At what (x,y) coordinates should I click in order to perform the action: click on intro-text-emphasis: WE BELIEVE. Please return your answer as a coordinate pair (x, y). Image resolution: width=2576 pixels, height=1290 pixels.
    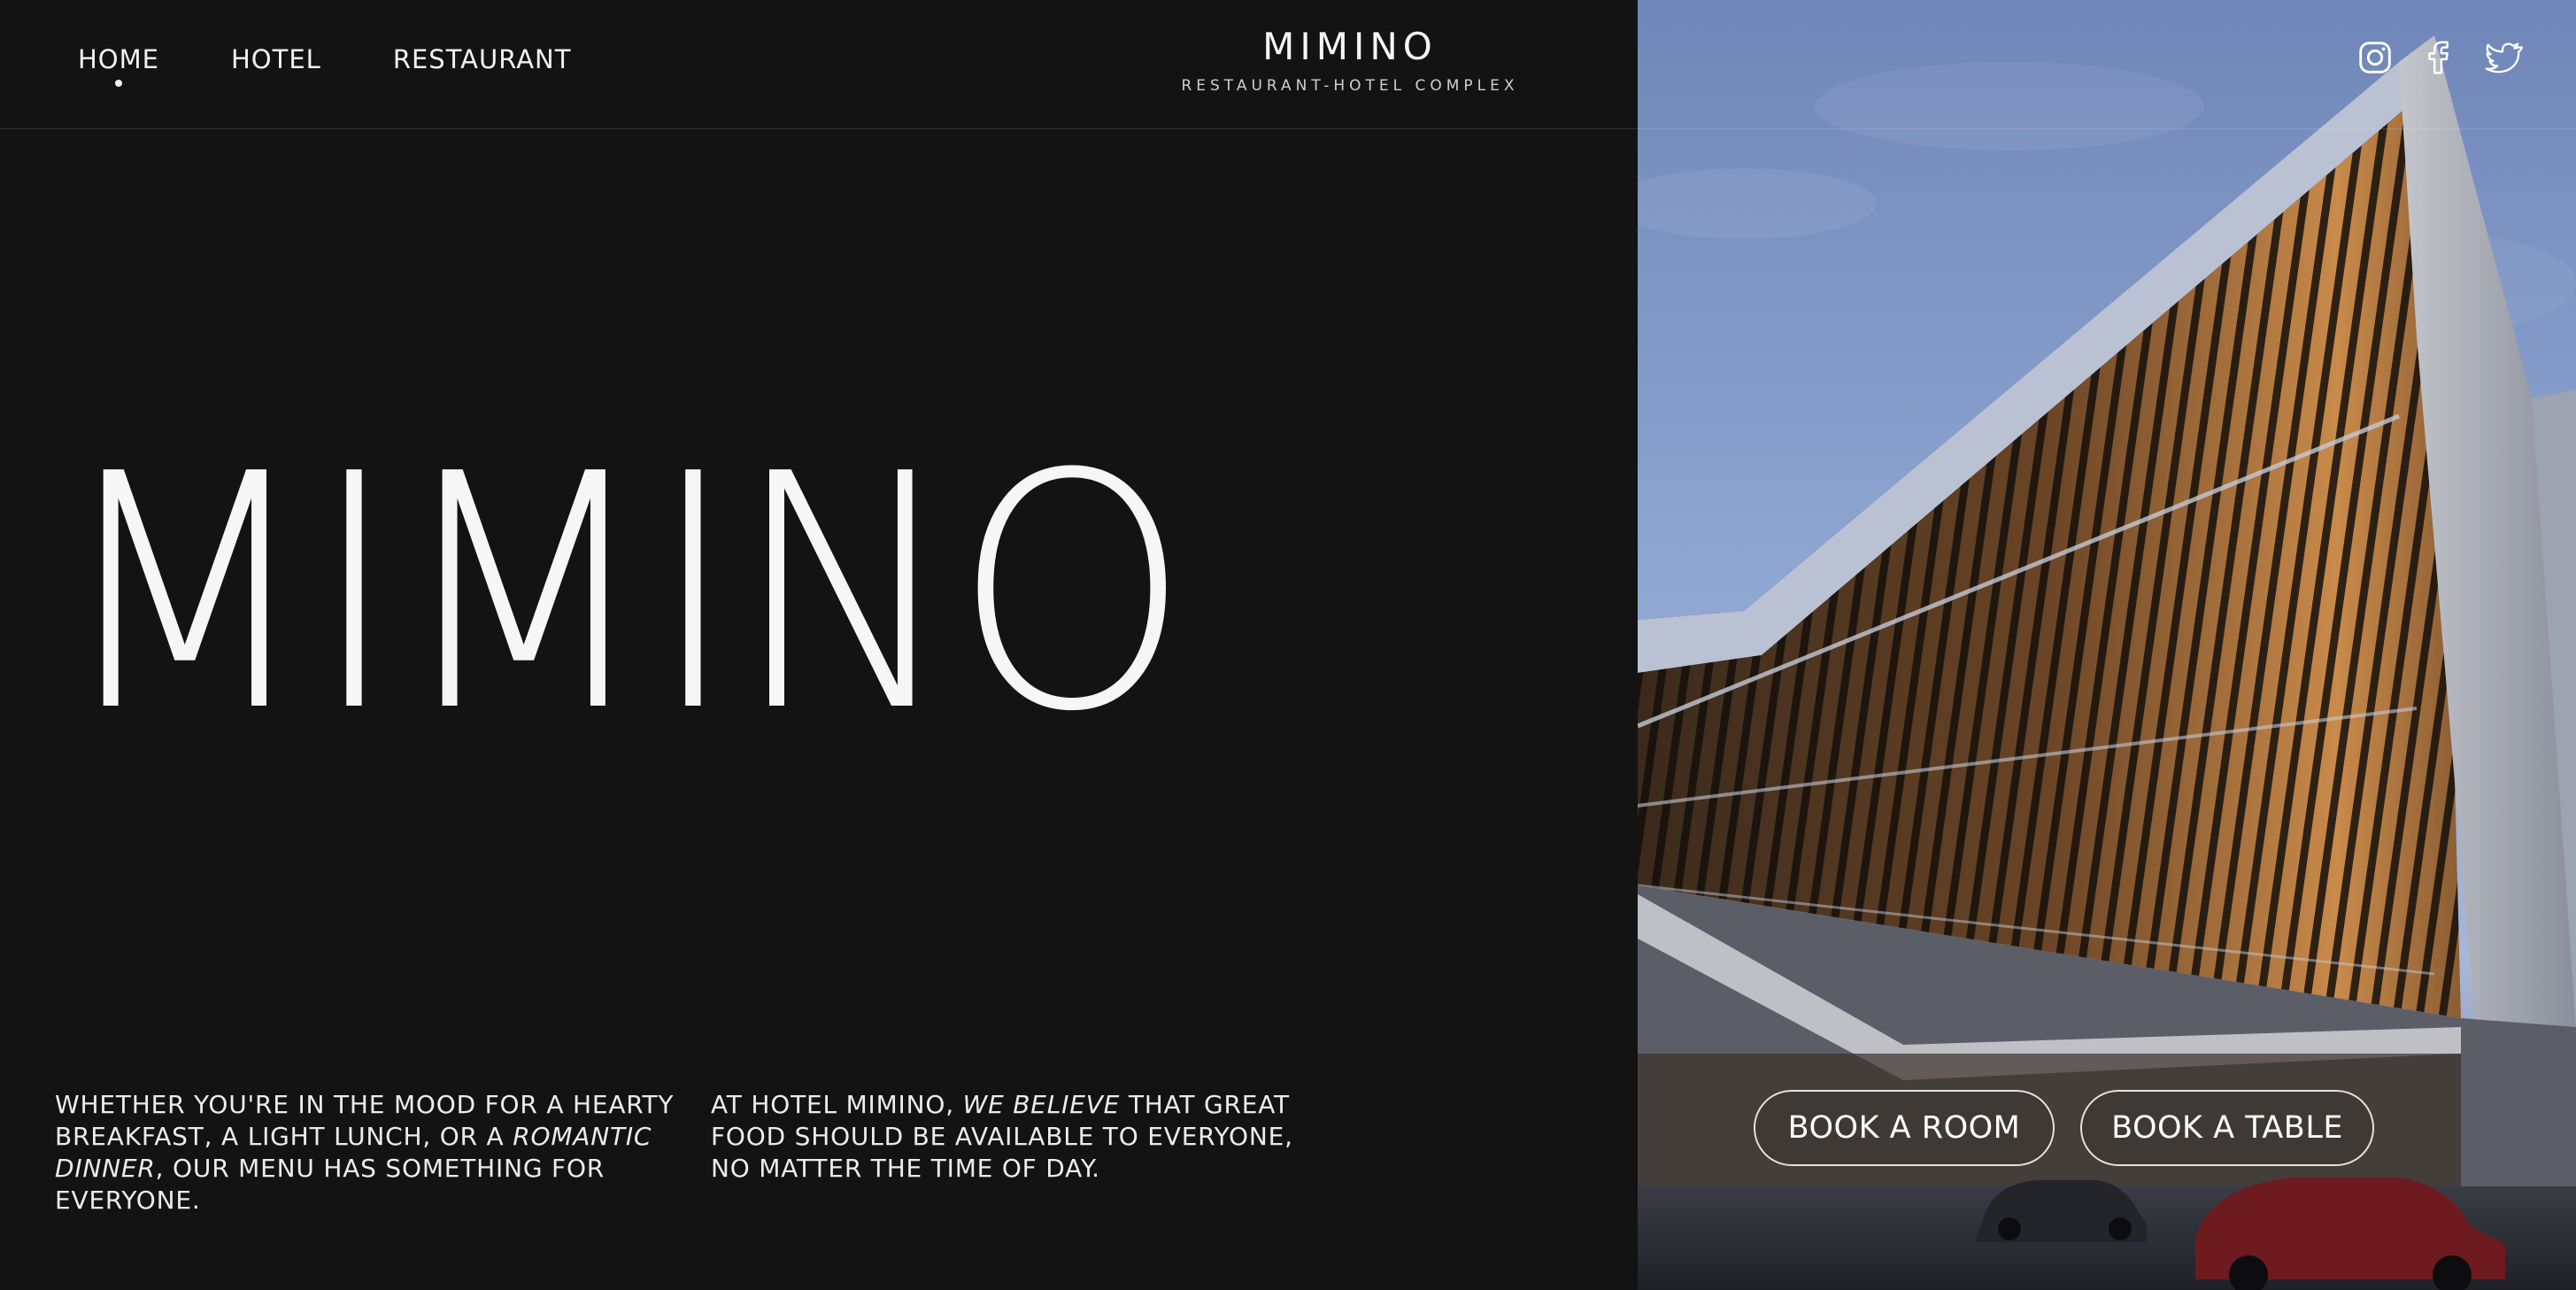
    Looking at the image, I should click on (1041, 1104).